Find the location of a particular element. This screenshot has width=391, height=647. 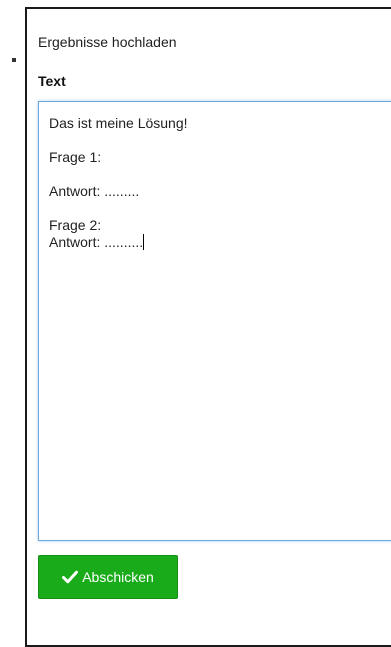

check-icon is located at coordinates (70, 577).